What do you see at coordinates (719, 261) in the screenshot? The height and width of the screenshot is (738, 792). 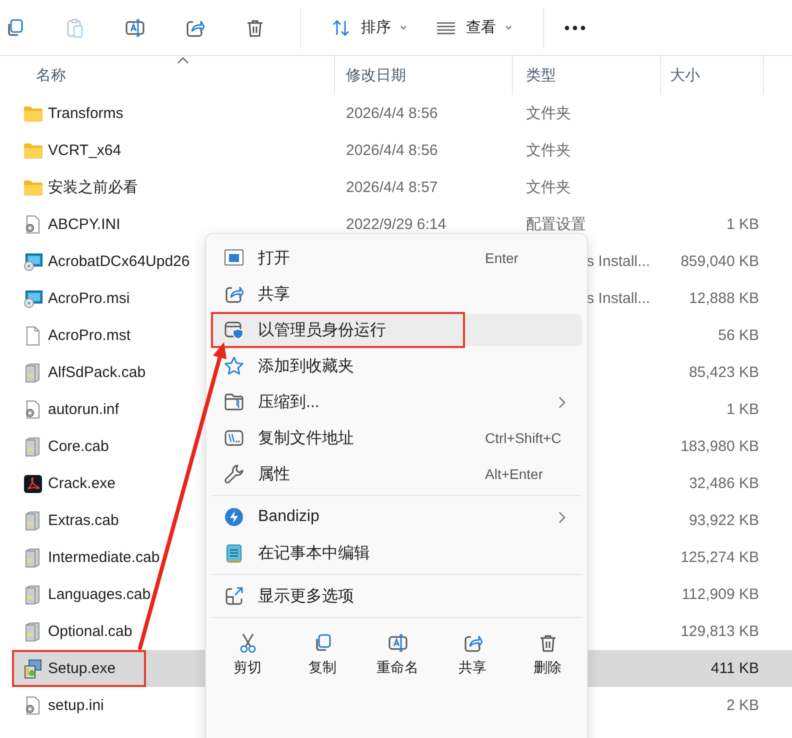 I see `file-size: 859,040 KB` at bounding box center [719, 261].